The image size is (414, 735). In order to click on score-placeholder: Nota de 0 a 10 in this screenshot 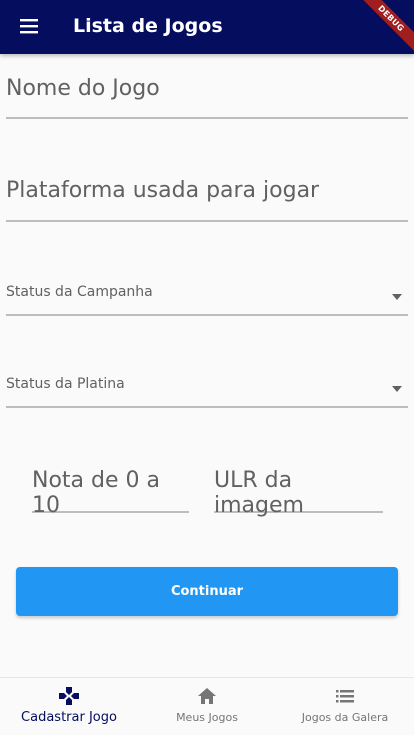, I will do `click(96, 493)`.